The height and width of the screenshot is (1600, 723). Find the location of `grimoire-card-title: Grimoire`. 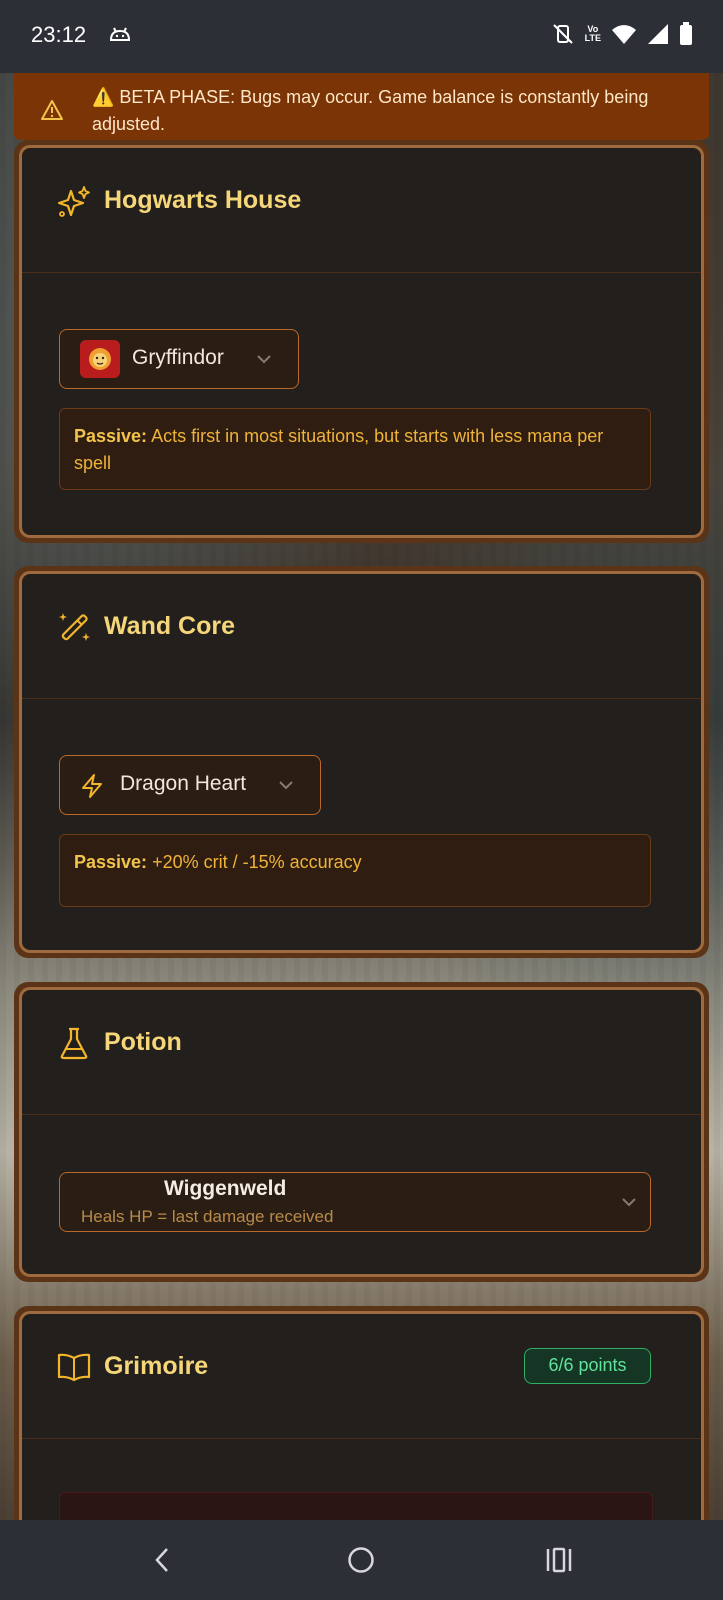

grimoire-card-title: Grimoire is located at coordinates (156, 1366).